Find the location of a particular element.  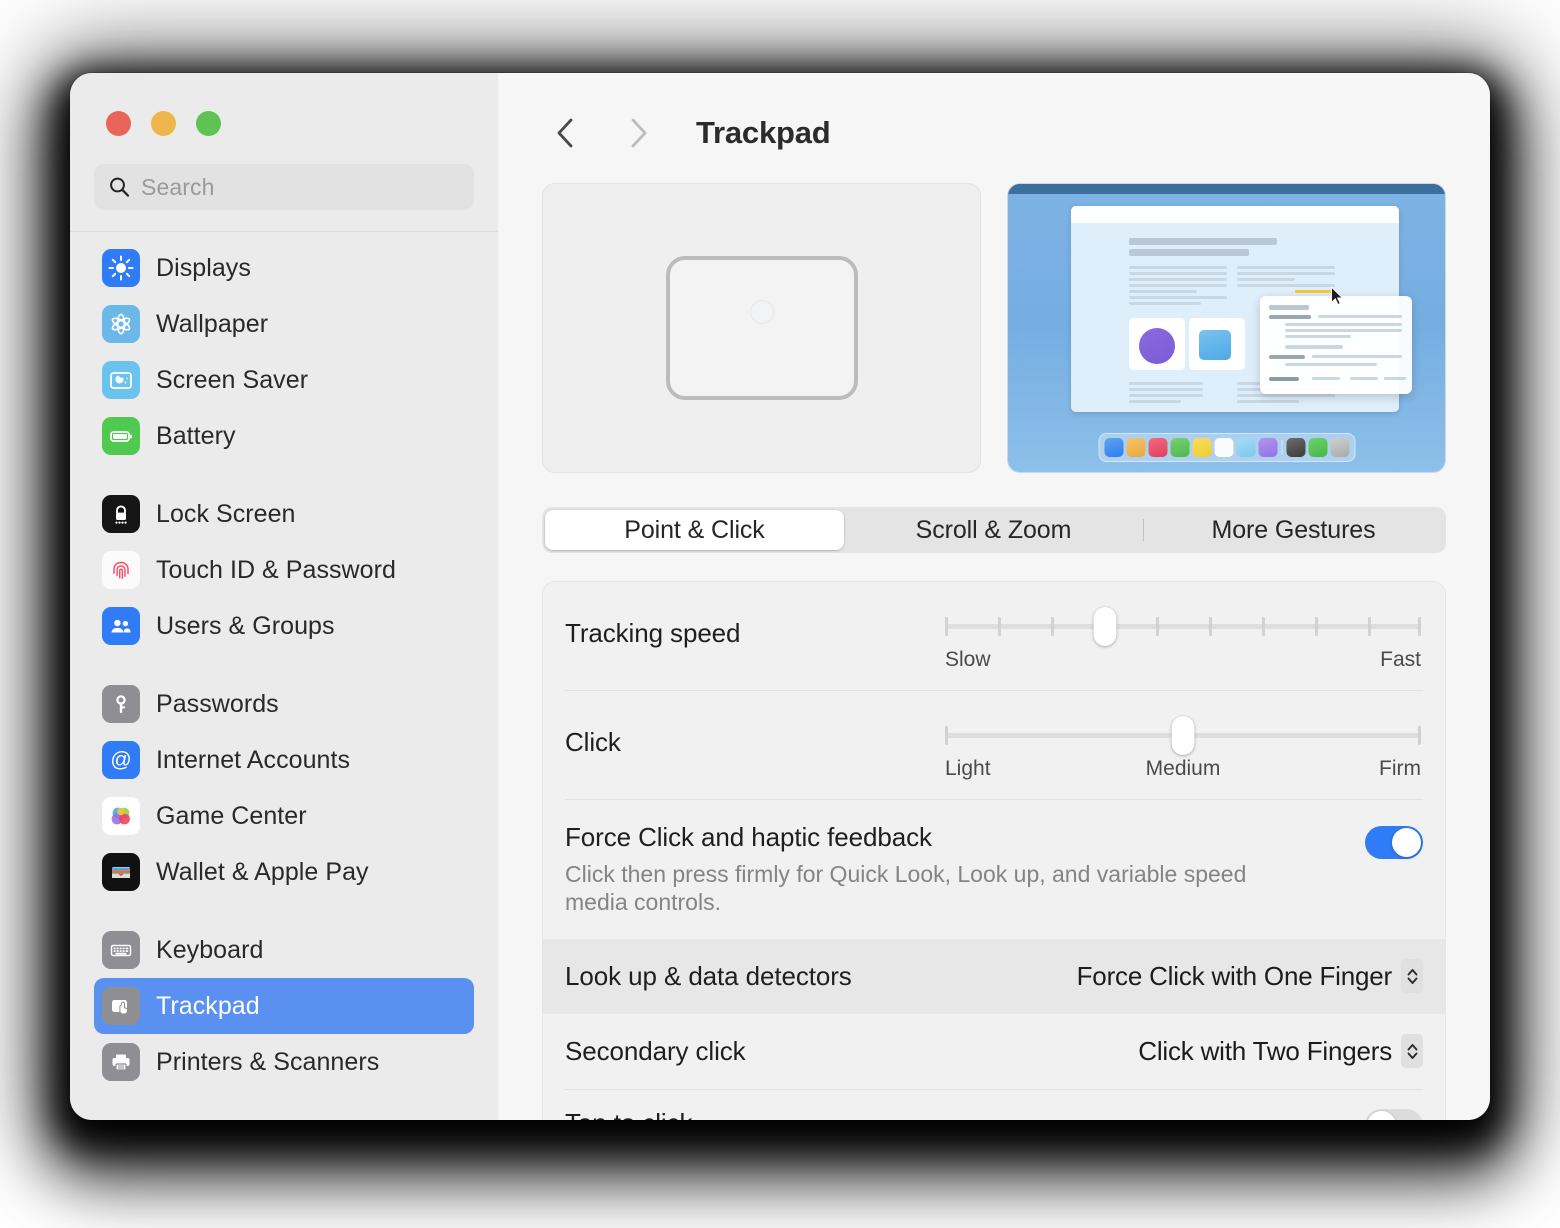

sidebar-item-game-center: Game Center is located at coordinates (284, 816).